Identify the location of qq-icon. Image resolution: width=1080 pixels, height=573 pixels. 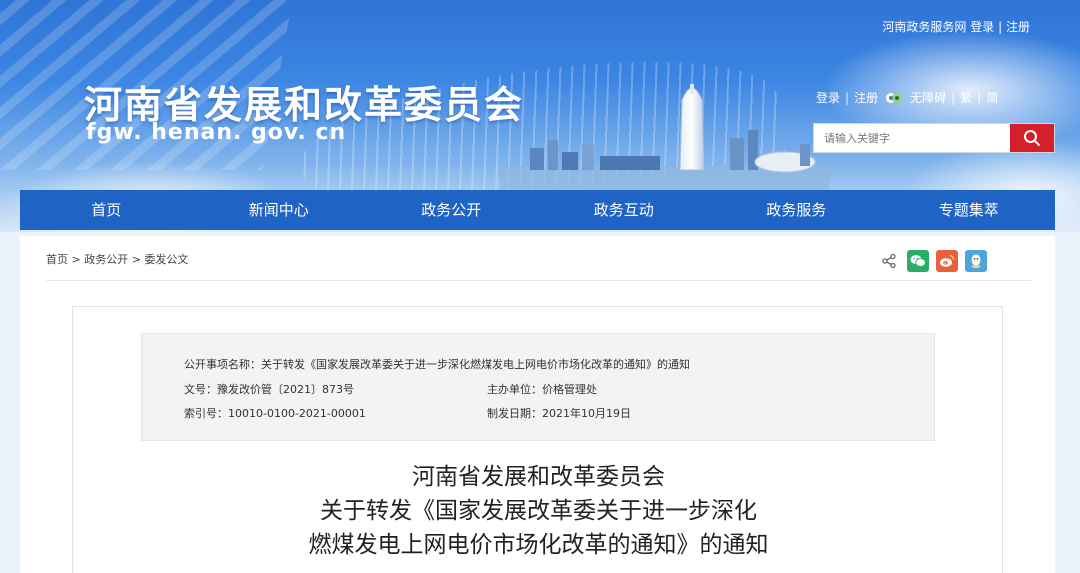
(976, 261).